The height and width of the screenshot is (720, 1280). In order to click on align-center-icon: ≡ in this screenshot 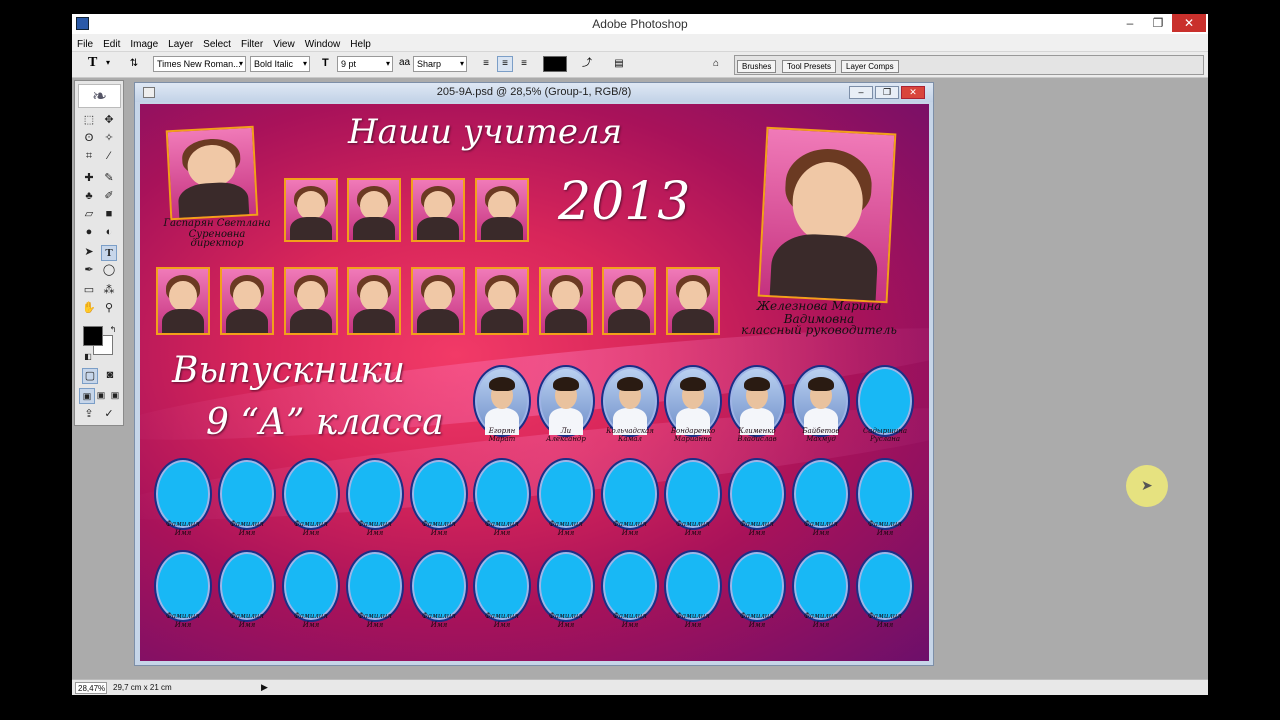, I will do `click(505, 64)`.